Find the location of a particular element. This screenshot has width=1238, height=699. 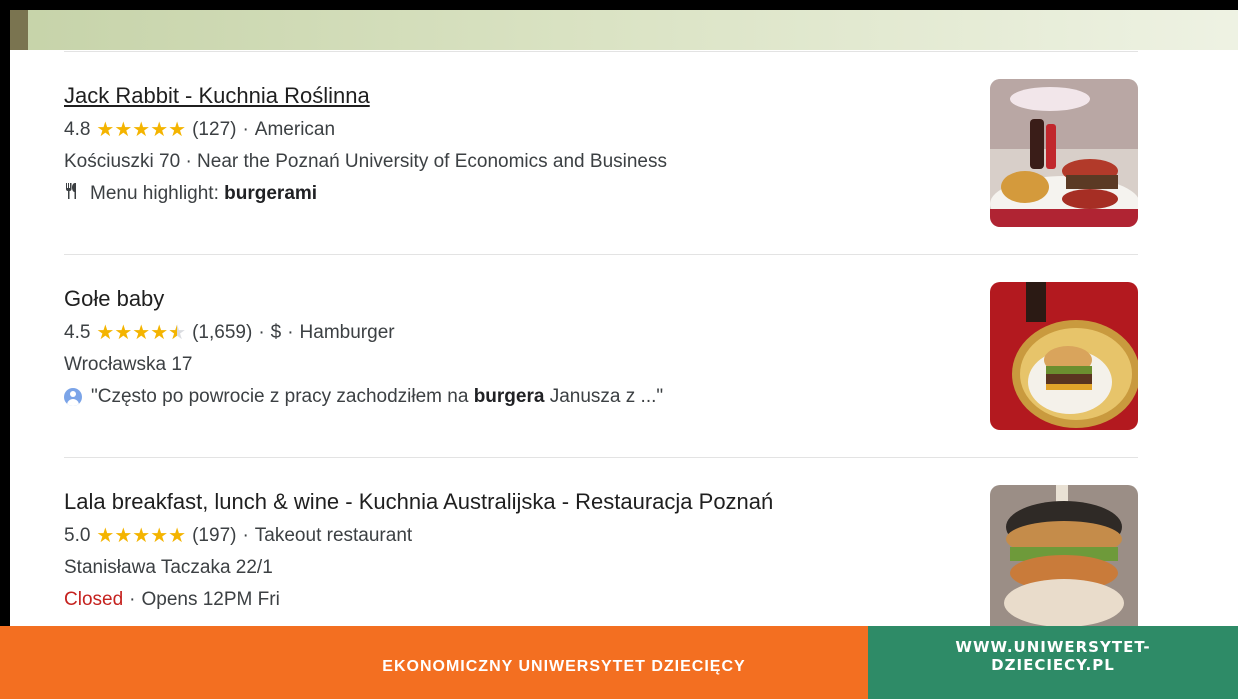

review-text-end: Janusza z ..." is located at coordinates (606, 396).